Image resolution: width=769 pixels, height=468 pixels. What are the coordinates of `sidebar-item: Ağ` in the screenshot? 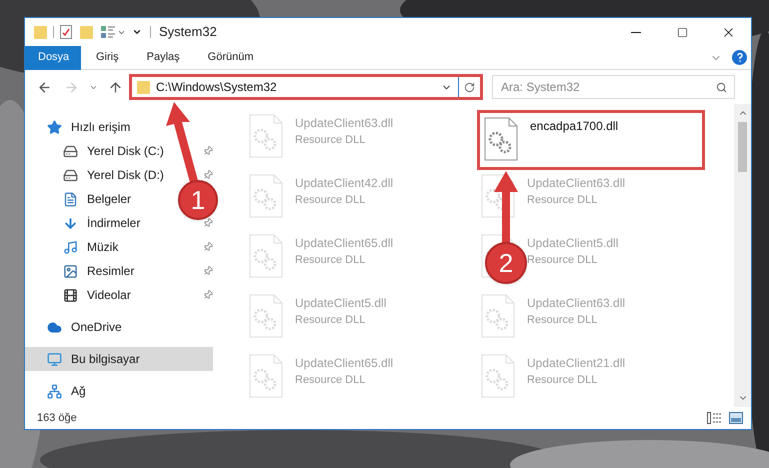 It's located at (57, 391).